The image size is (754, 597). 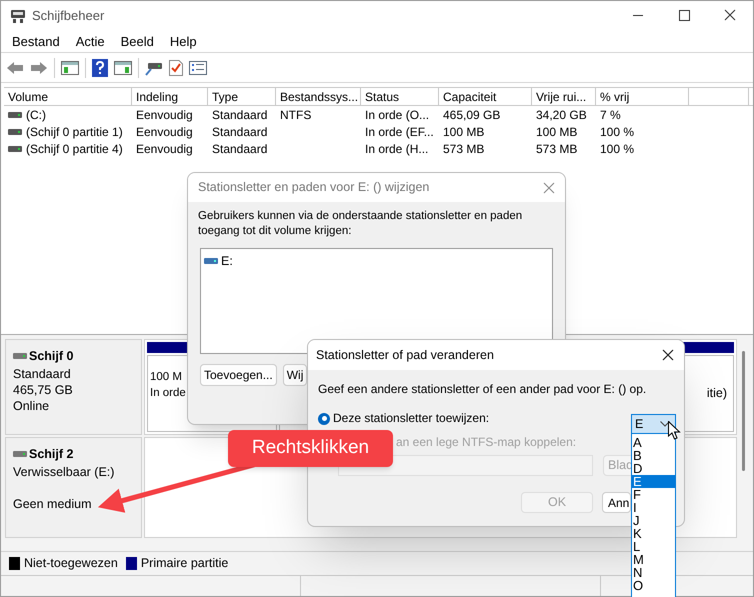 I want to click on radio-button, so click(x=324, y=418).